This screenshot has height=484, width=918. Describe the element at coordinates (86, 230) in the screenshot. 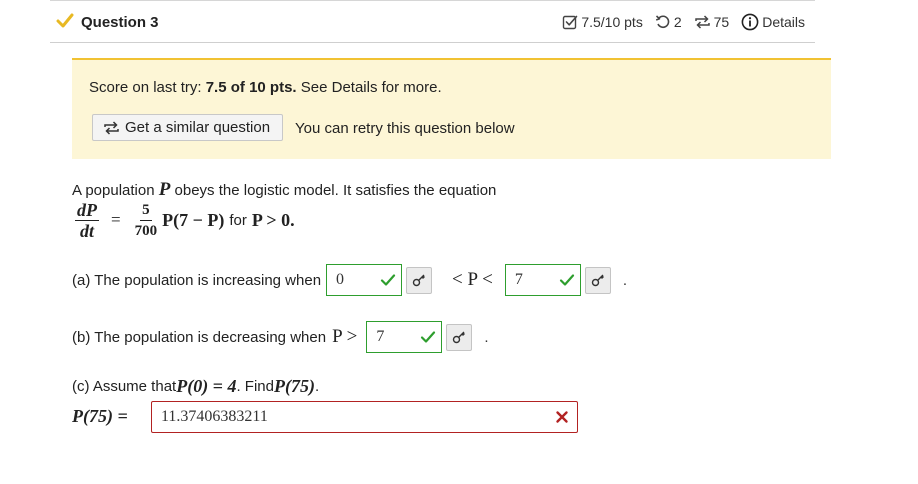

I see `derivative-denominator: dt` at that location.